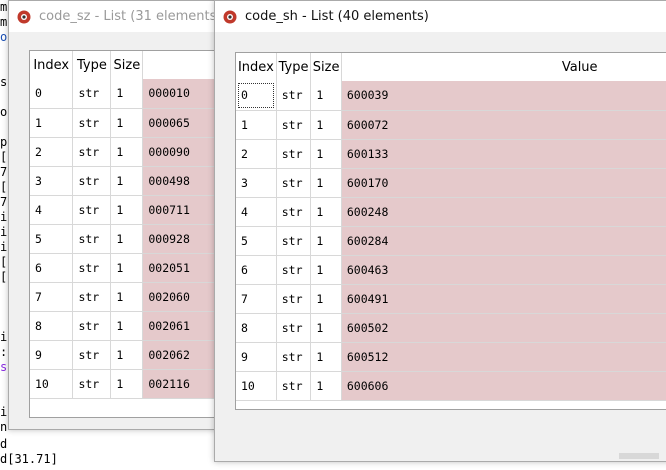  Describe the element at coordinates (256, 183) in the screenshot. I see `cell-index: 3` at that location.